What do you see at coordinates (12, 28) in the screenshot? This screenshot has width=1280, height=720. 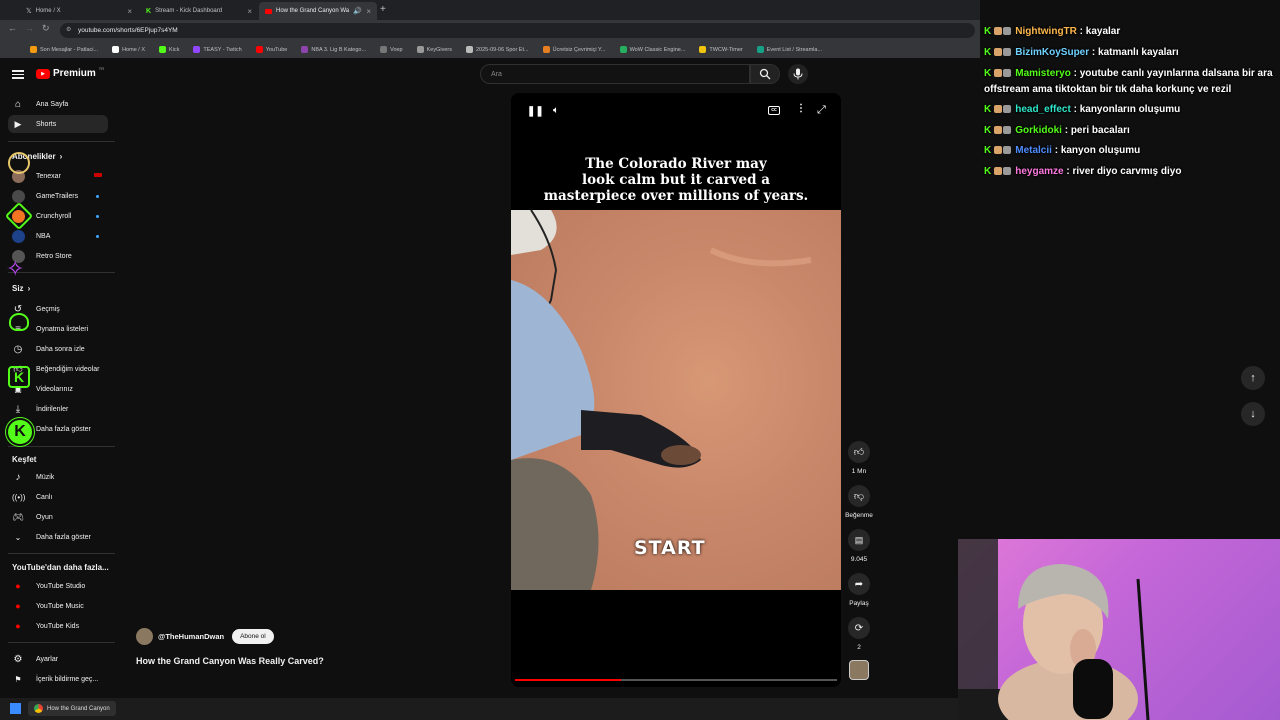 I see `back-icon: ←` at bounding box center [12, 28].